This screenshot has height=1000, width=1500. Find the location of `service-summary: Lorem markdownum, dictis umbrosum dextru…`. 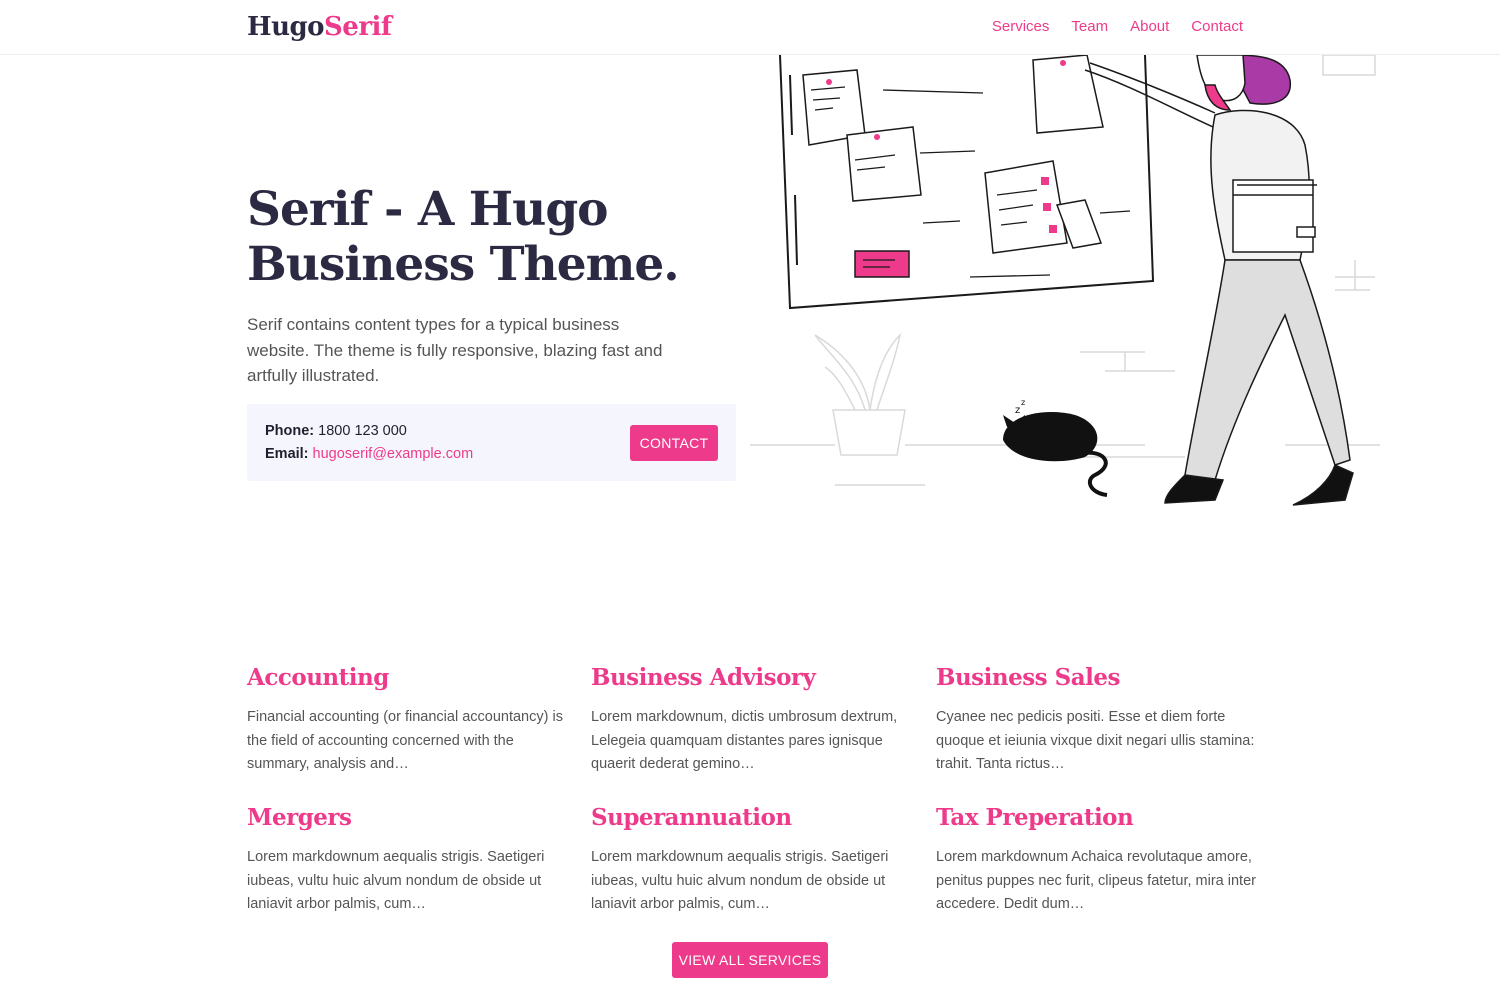

service-summary: Lorem markdownum, dictis umbrosum dextru… is located at coordinates (744, 740).